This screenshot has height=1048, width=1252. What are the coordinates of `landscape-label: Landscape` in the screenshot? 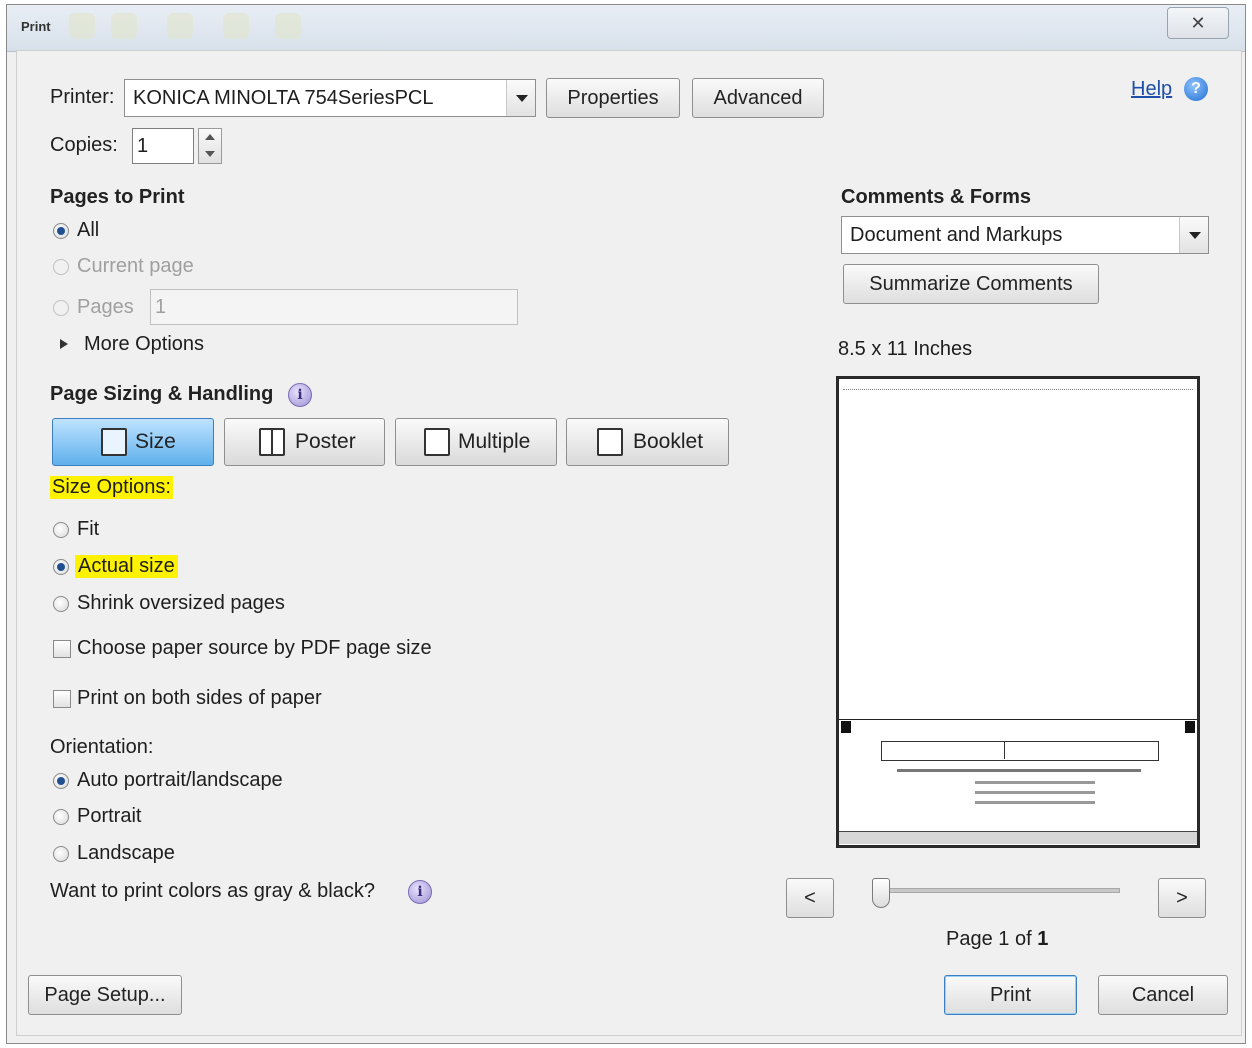 It's located at (126, 853).